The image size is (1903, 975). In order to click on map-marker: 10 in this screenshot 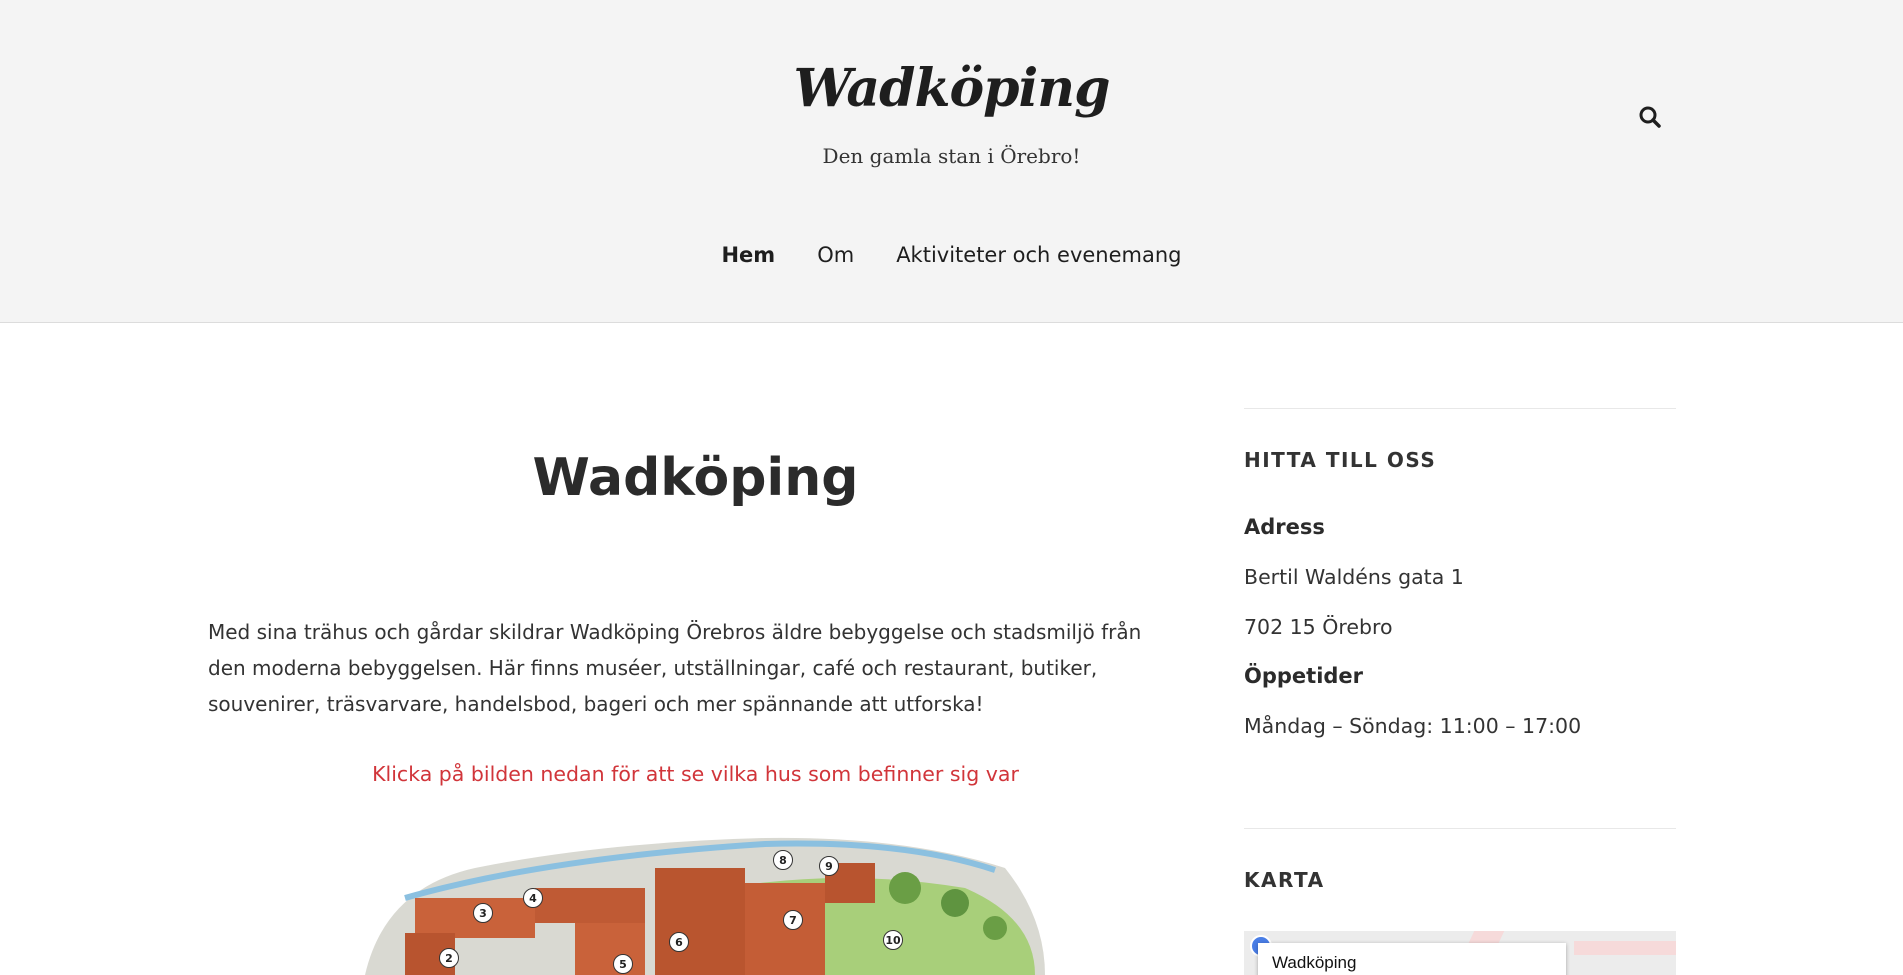, I will do `click(893, 940)`.